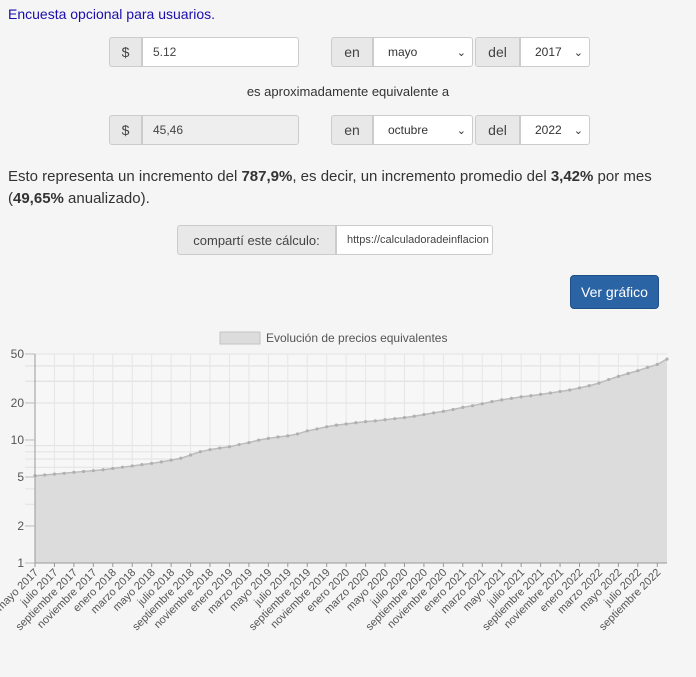 This screenshot has height=677, width=696. I want to click on to-amount-output: 45,46, so click(220, 130).